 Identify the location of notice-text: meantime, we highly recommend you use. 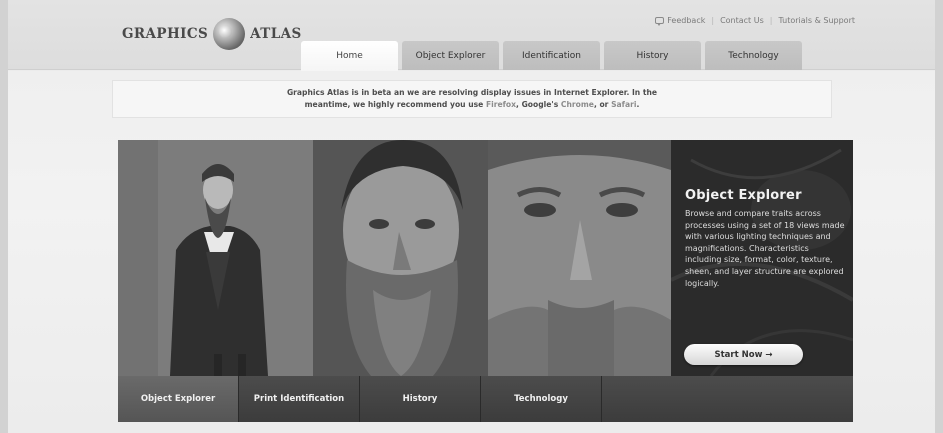
(395, 104).